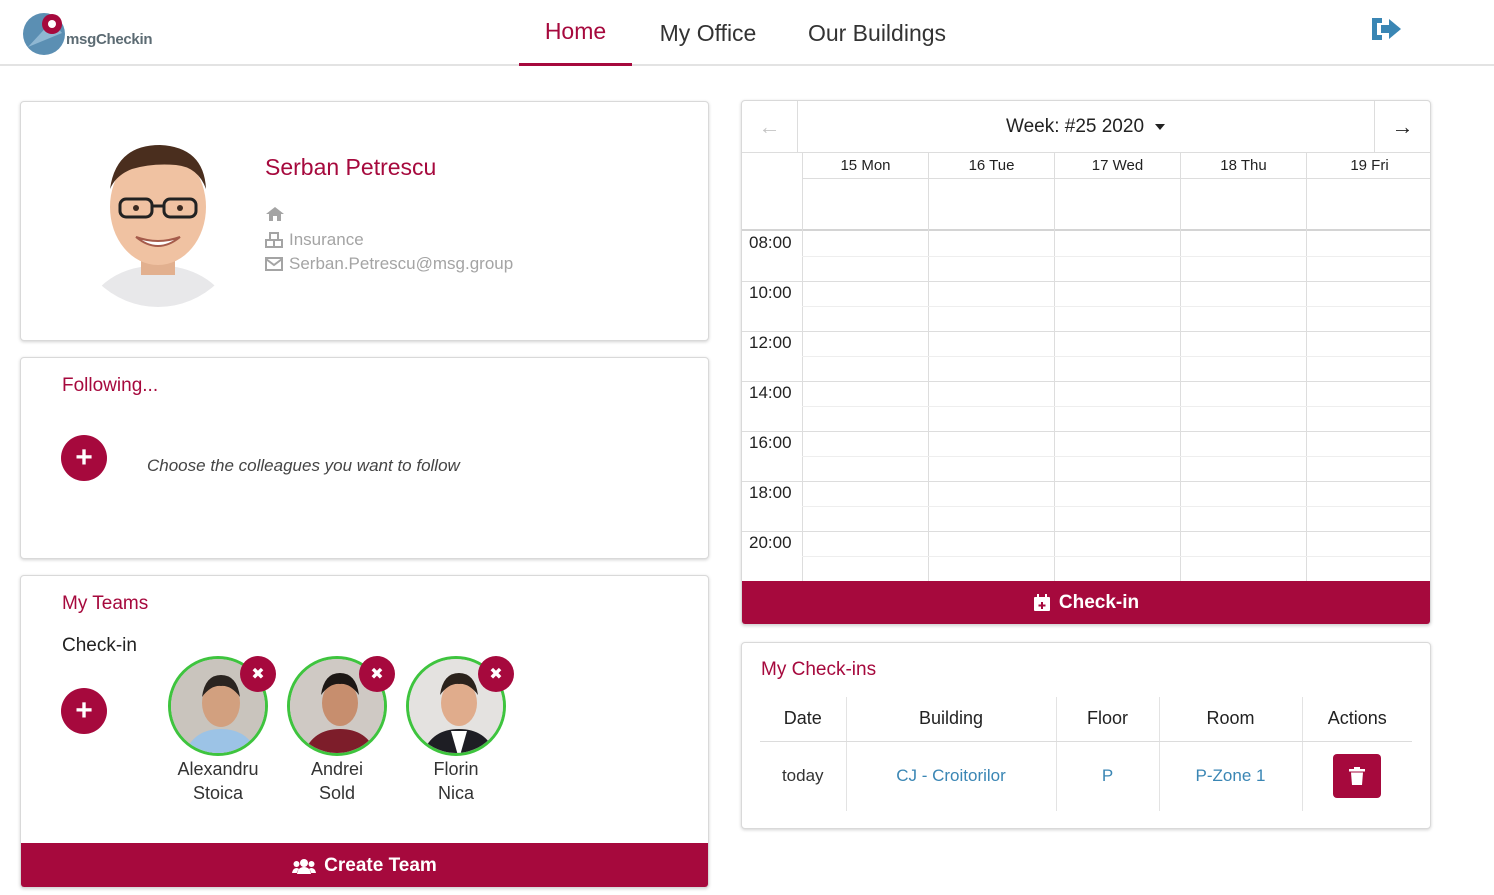  What do you see at coordinates (1117, 166) in the screenshot?
I see `day-header: 17 Wed` at bounding box center [1117, 166].